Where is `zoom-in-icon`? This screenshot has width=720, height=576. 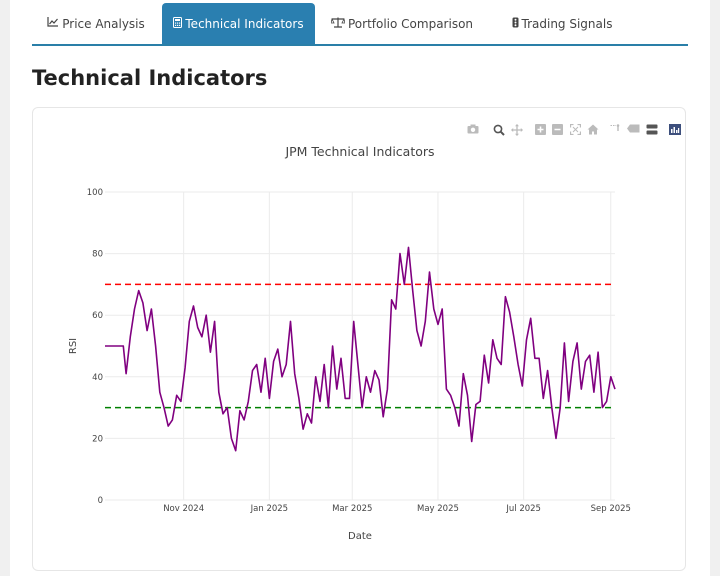 zoom-in-icon is located at coordinates (540, 130).